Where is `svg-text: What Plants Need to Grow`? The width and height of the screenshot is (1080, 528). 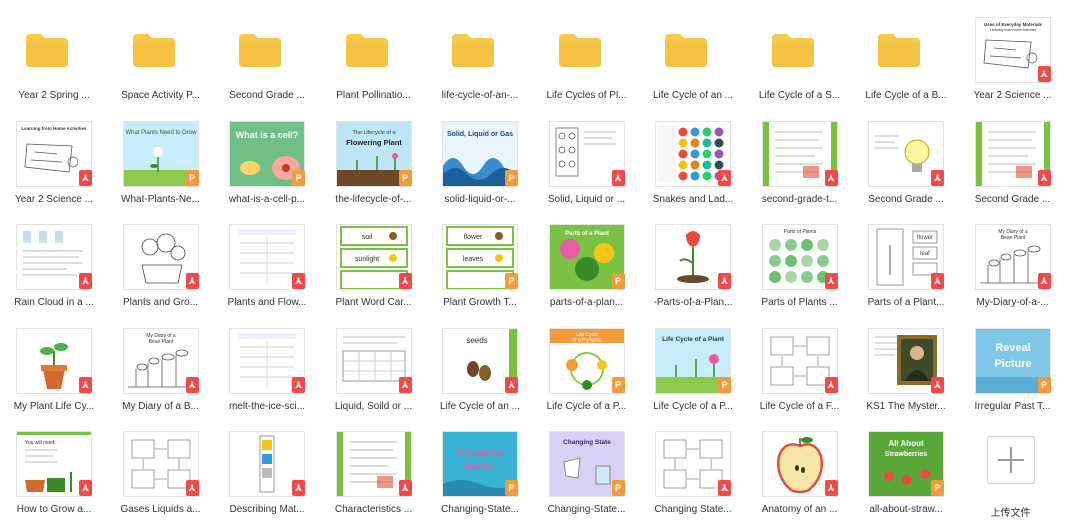
svg-text: What Plants Need to Grow is located at coordinates (161, 133).